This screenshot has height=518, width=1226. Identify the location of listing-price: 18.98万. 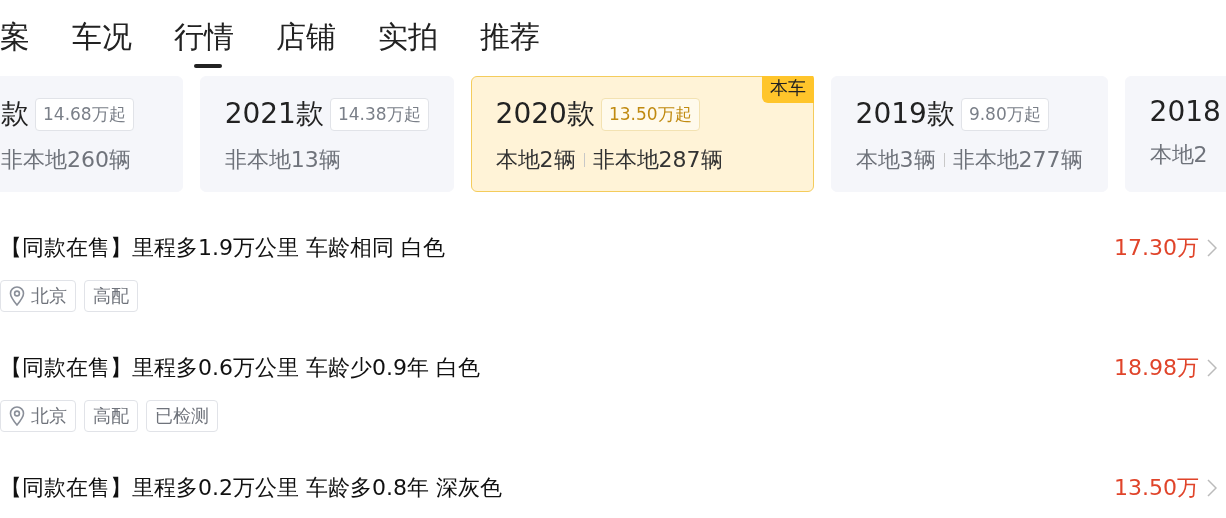
(1156, 368).